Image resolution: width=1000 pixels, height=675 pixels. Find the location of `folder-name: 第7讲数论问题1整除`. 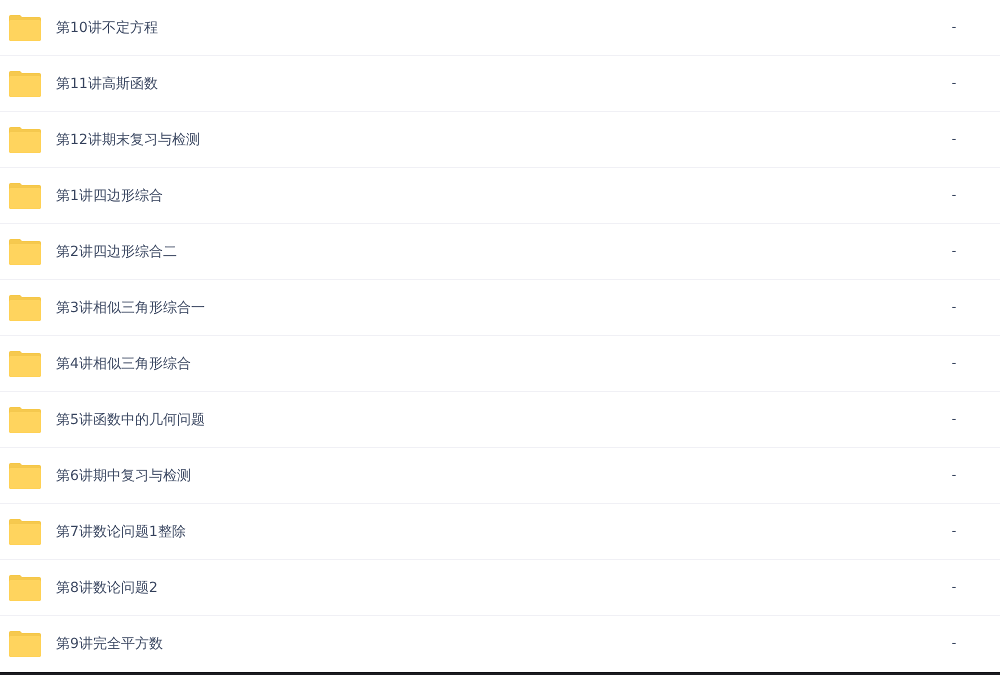

folder-name: 第7讲数论问题1整除 is located at coordinates (500, 531).